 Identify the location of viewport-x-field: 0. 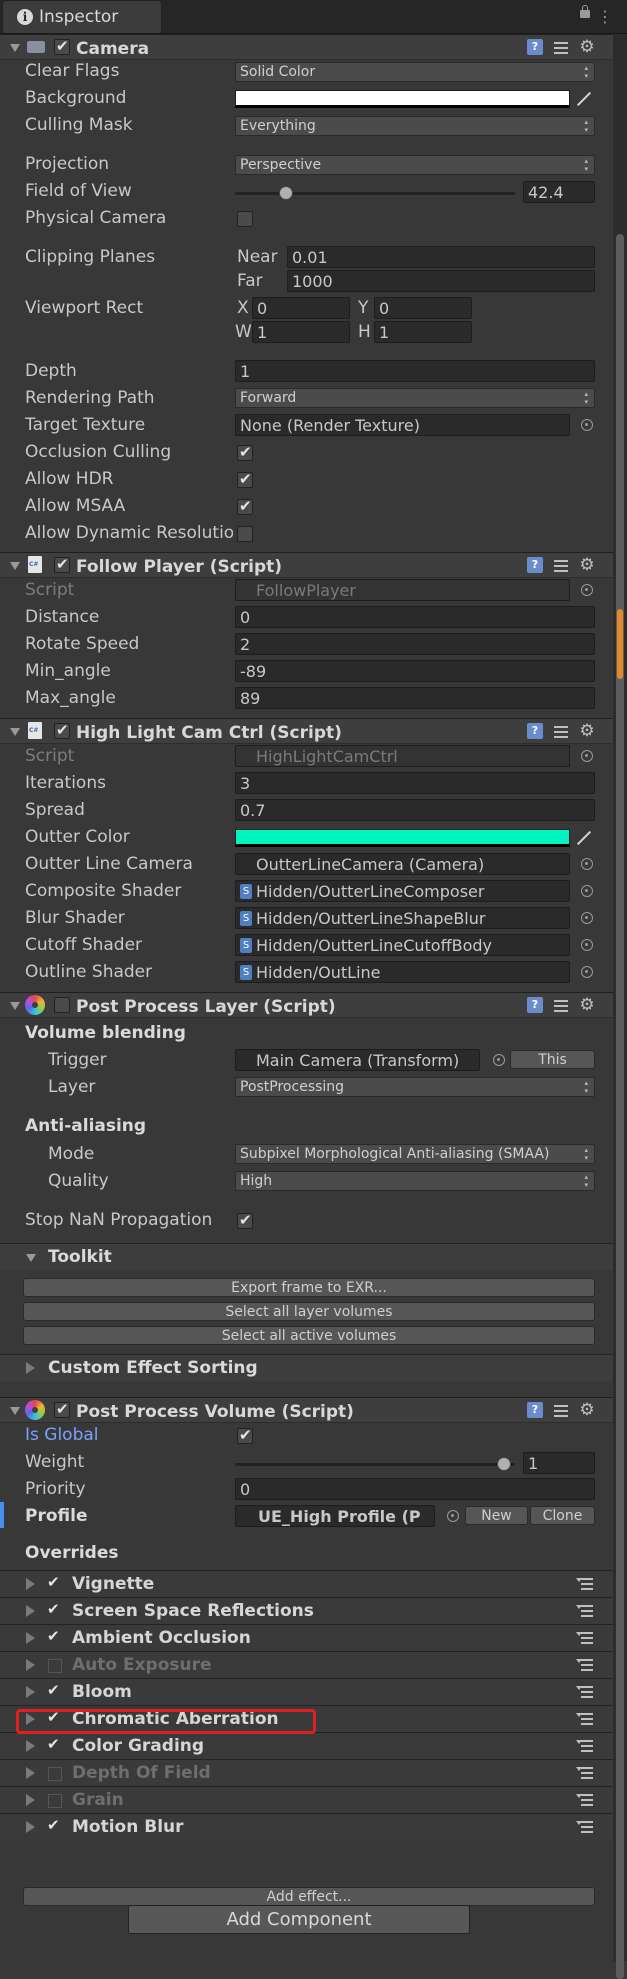
(301, 308).